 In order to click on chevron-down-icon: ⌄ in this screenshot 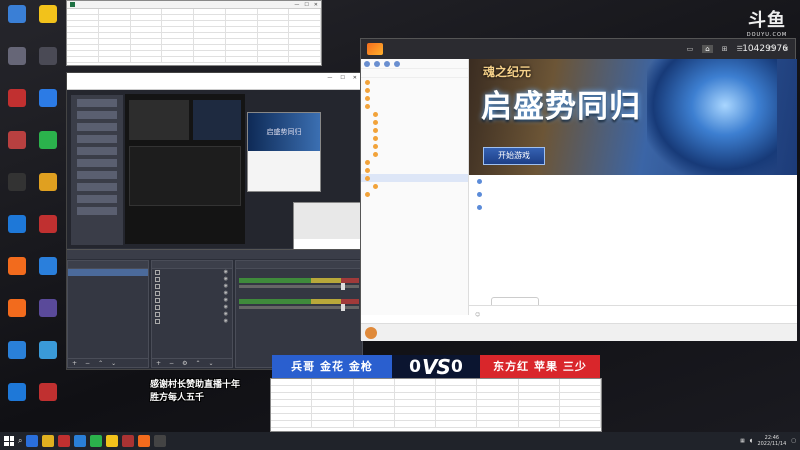, I will do `click(210, 363)`.